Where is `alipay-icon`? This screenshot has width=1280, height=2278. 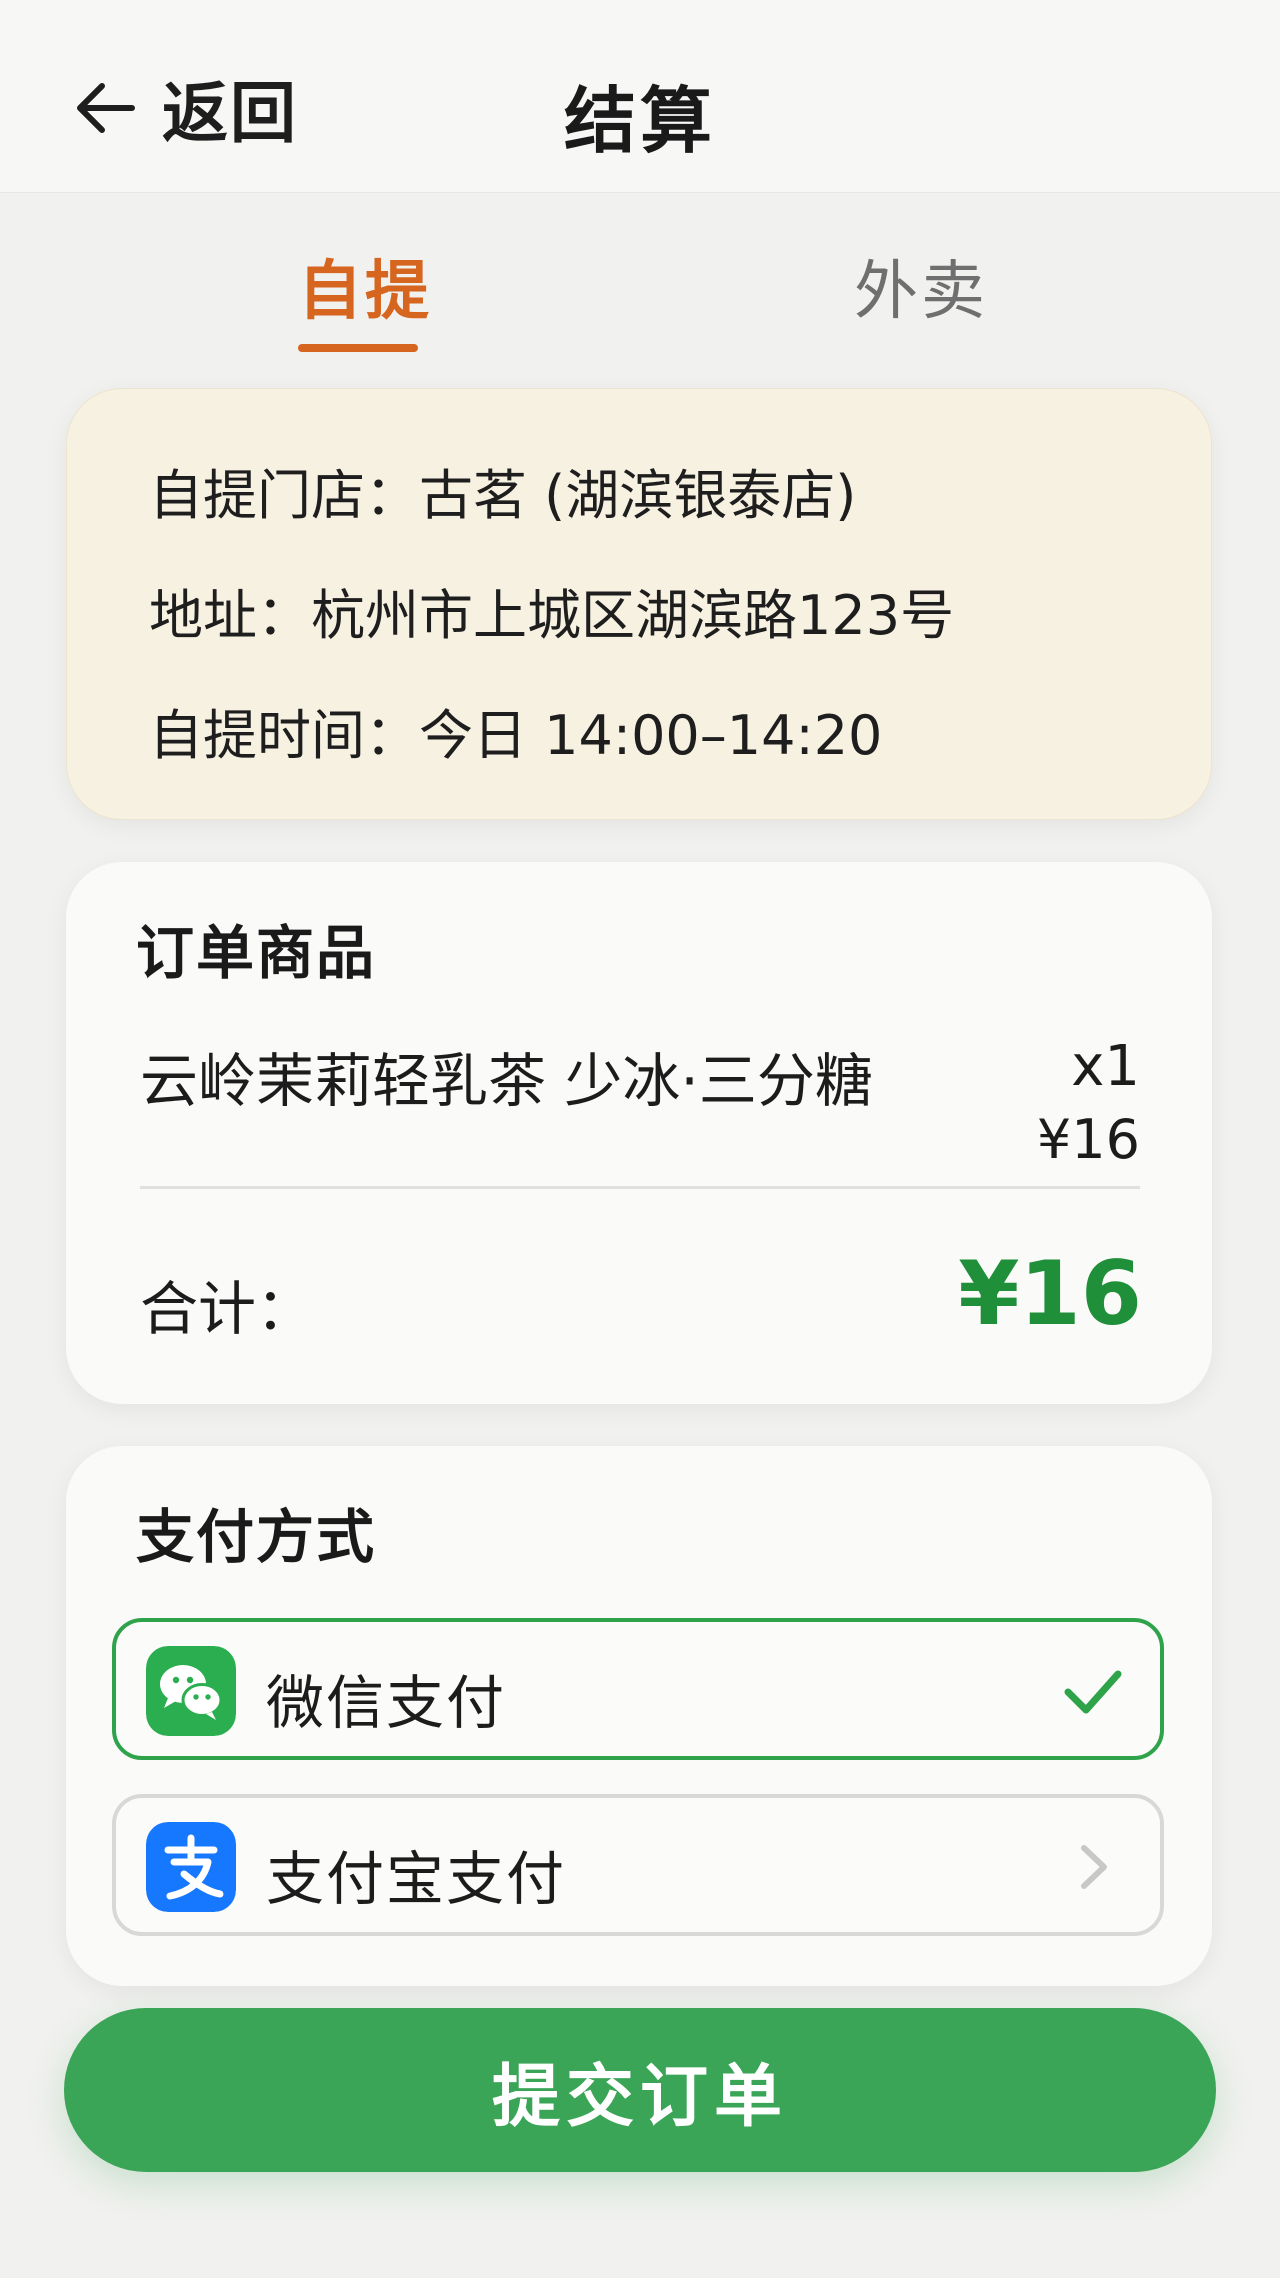 alipay-icon is located at coordinates (191, 1867).